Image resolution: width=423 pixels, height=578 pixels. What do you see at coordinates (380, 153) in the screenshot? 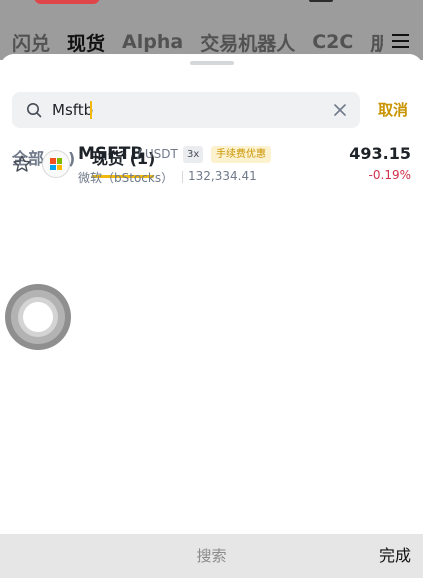
I see `last-price: 493.15` at bounding box center [380, 153].